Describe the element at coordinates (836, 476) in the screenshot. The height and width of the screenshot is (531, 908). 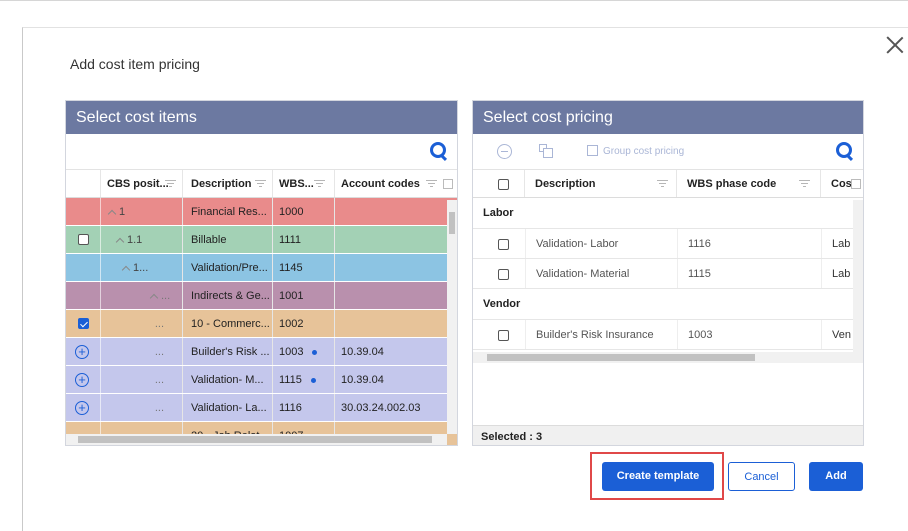
I see `add-button: Add` at that location.